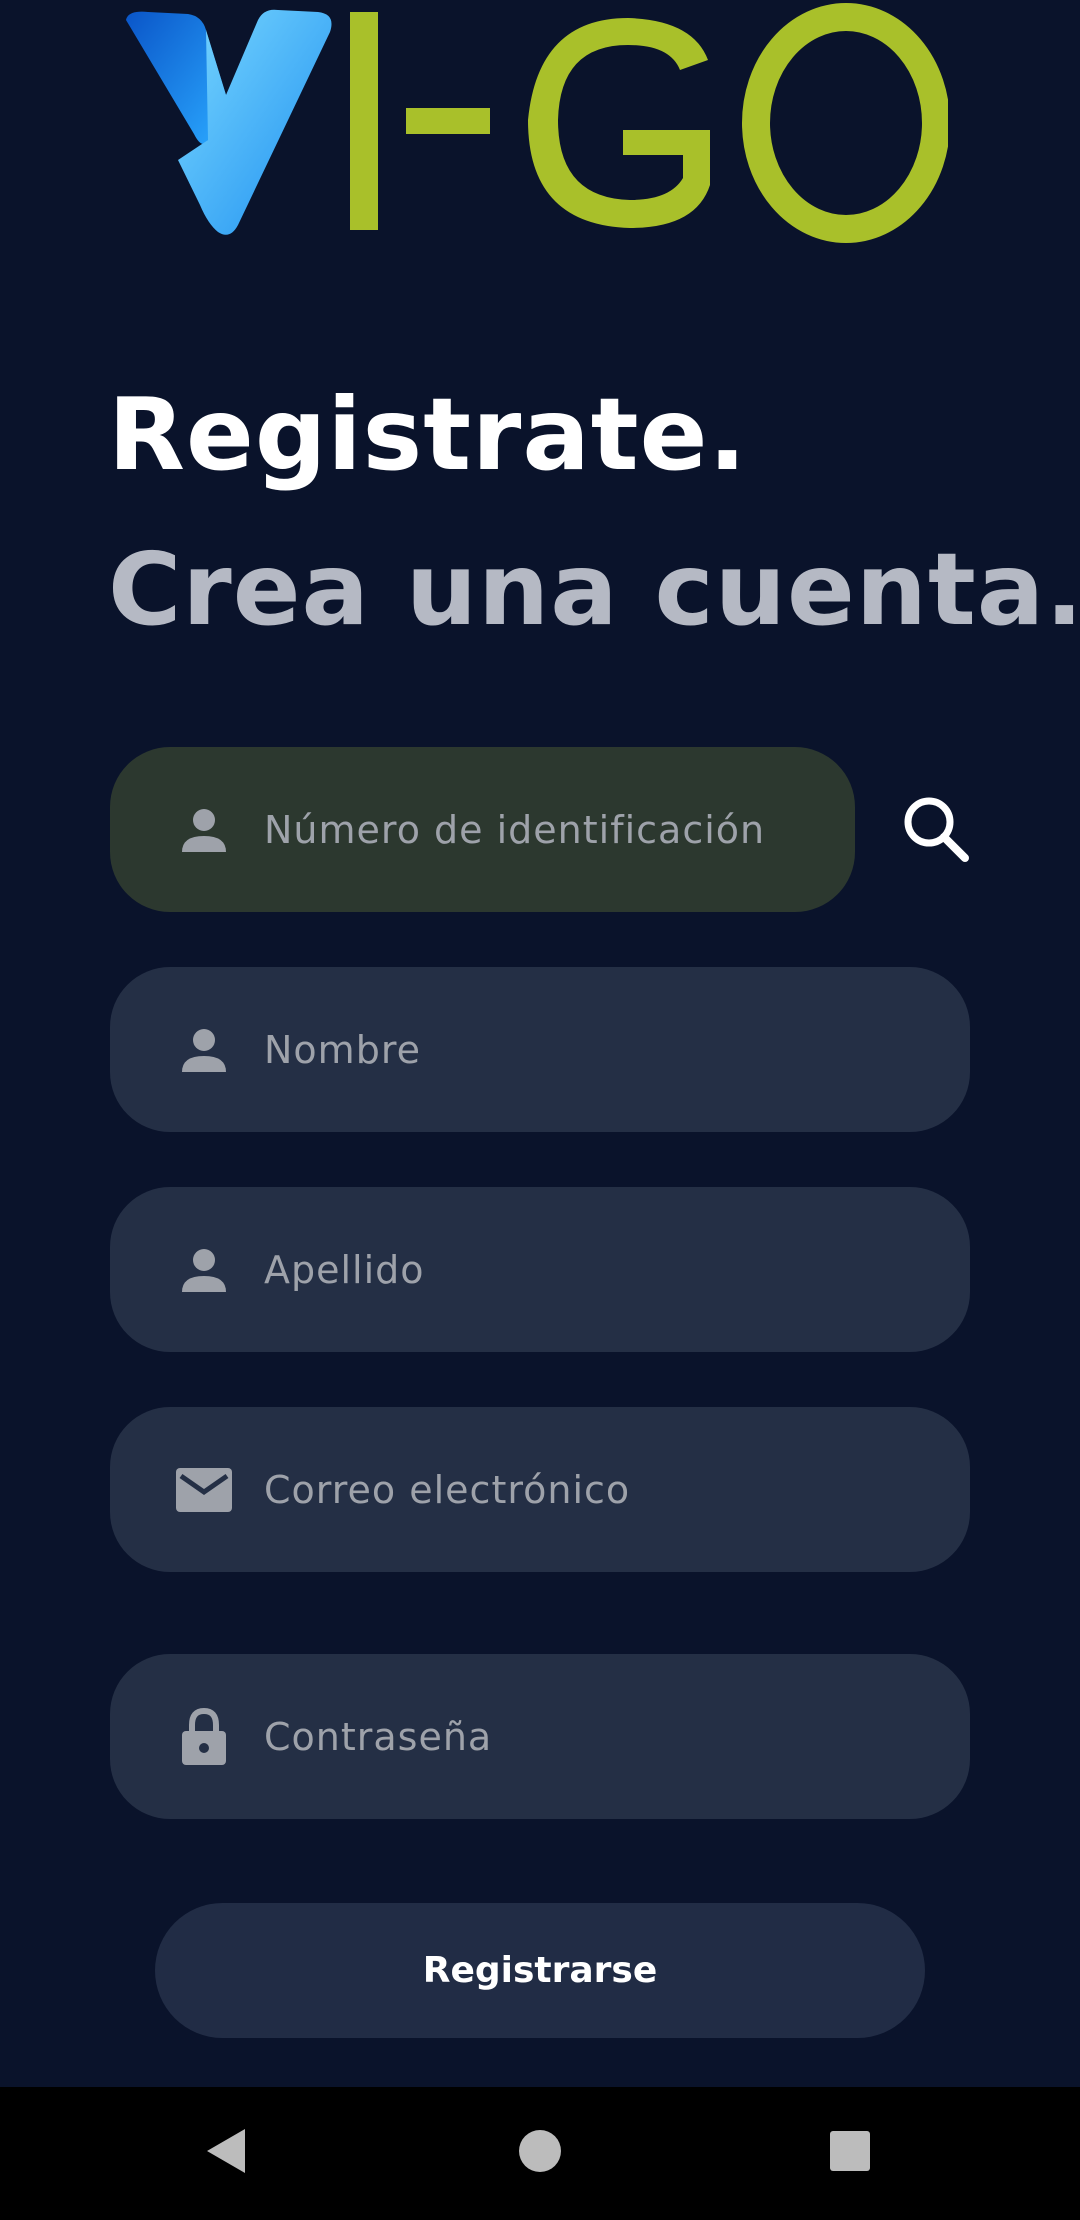  I want to click on register-button: Registrarse, so click(540, 1970).